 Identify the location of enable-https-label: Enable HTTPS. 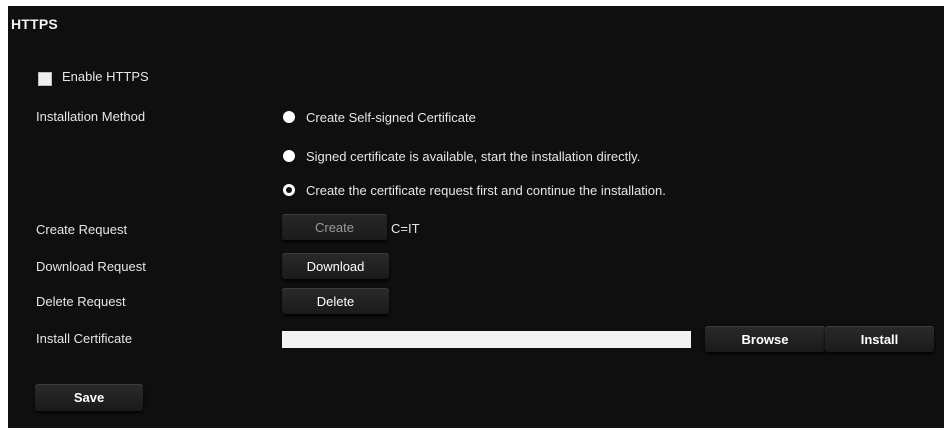
(105, 76).